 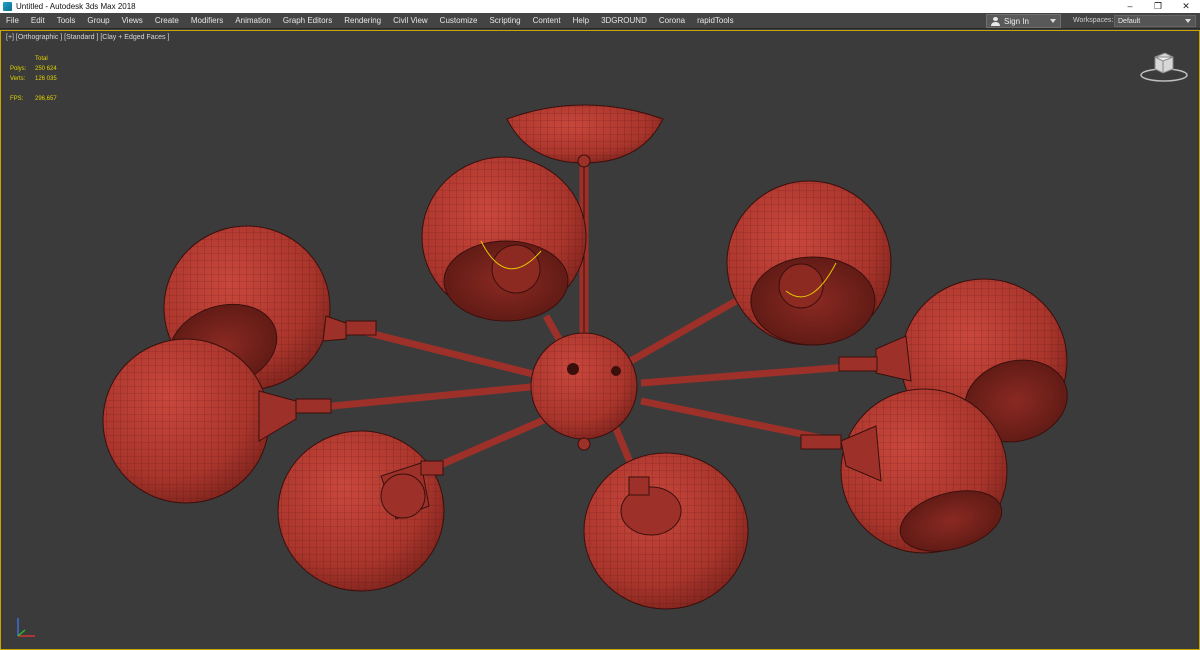 What do you see at coordinates (1186, 6) in the screenshot?
I see `close-button: ✕` at bounding box center [1186, 6].